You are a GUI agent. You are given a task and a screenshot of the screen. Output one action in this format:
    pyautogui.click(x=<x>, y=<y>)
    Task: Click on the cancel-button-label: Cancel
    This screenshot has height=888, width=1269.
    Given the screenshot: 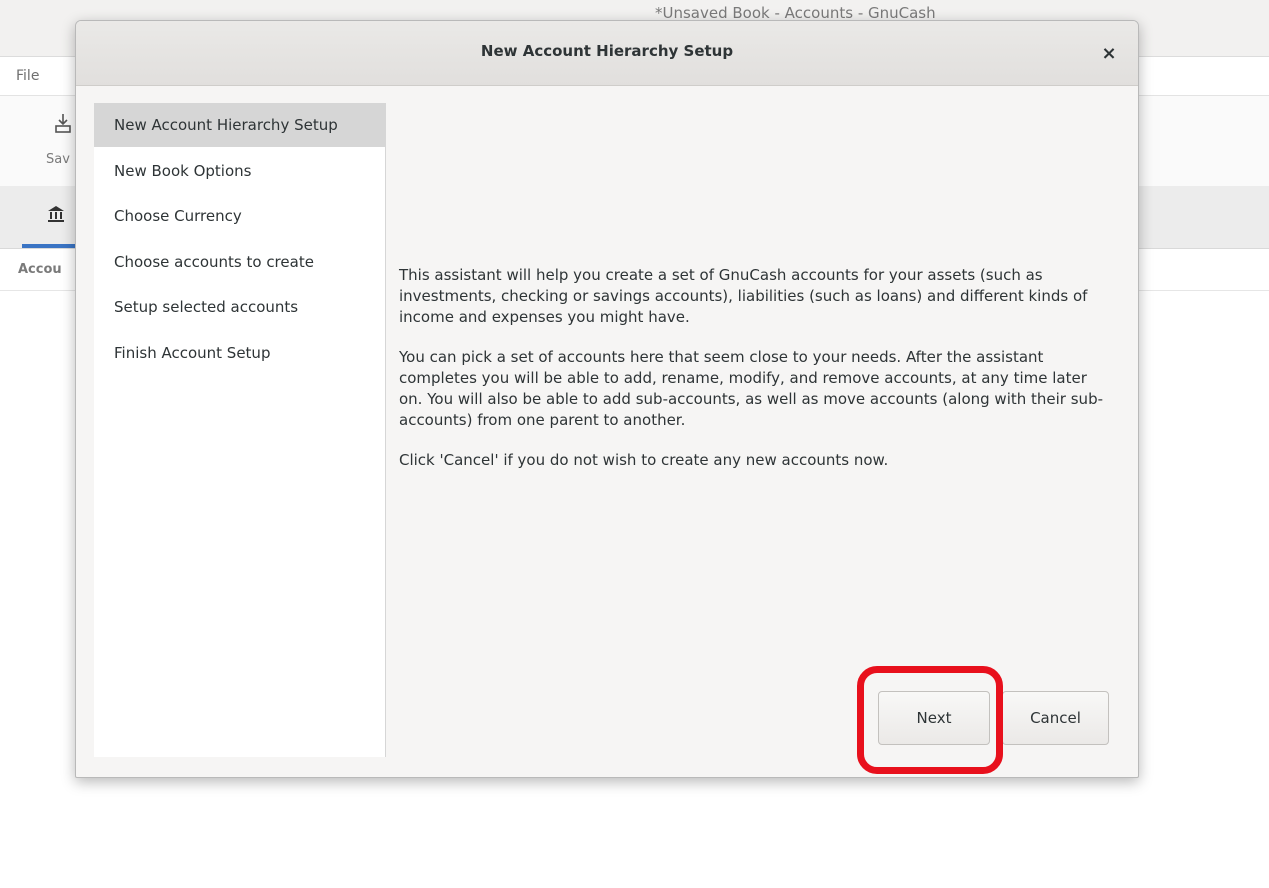 What is the action you would take?
    pyautogui.click(x=1055, y=718)
    